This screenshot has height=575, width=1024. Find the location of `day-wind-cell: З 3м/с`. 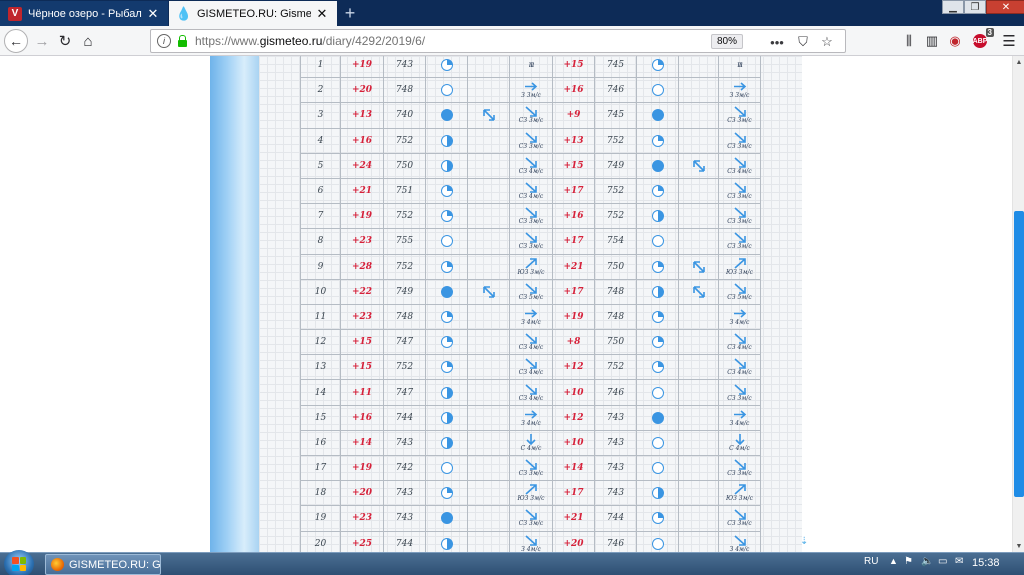

day-wind-cell: З 3м/с is located at coordinates (531, 90).